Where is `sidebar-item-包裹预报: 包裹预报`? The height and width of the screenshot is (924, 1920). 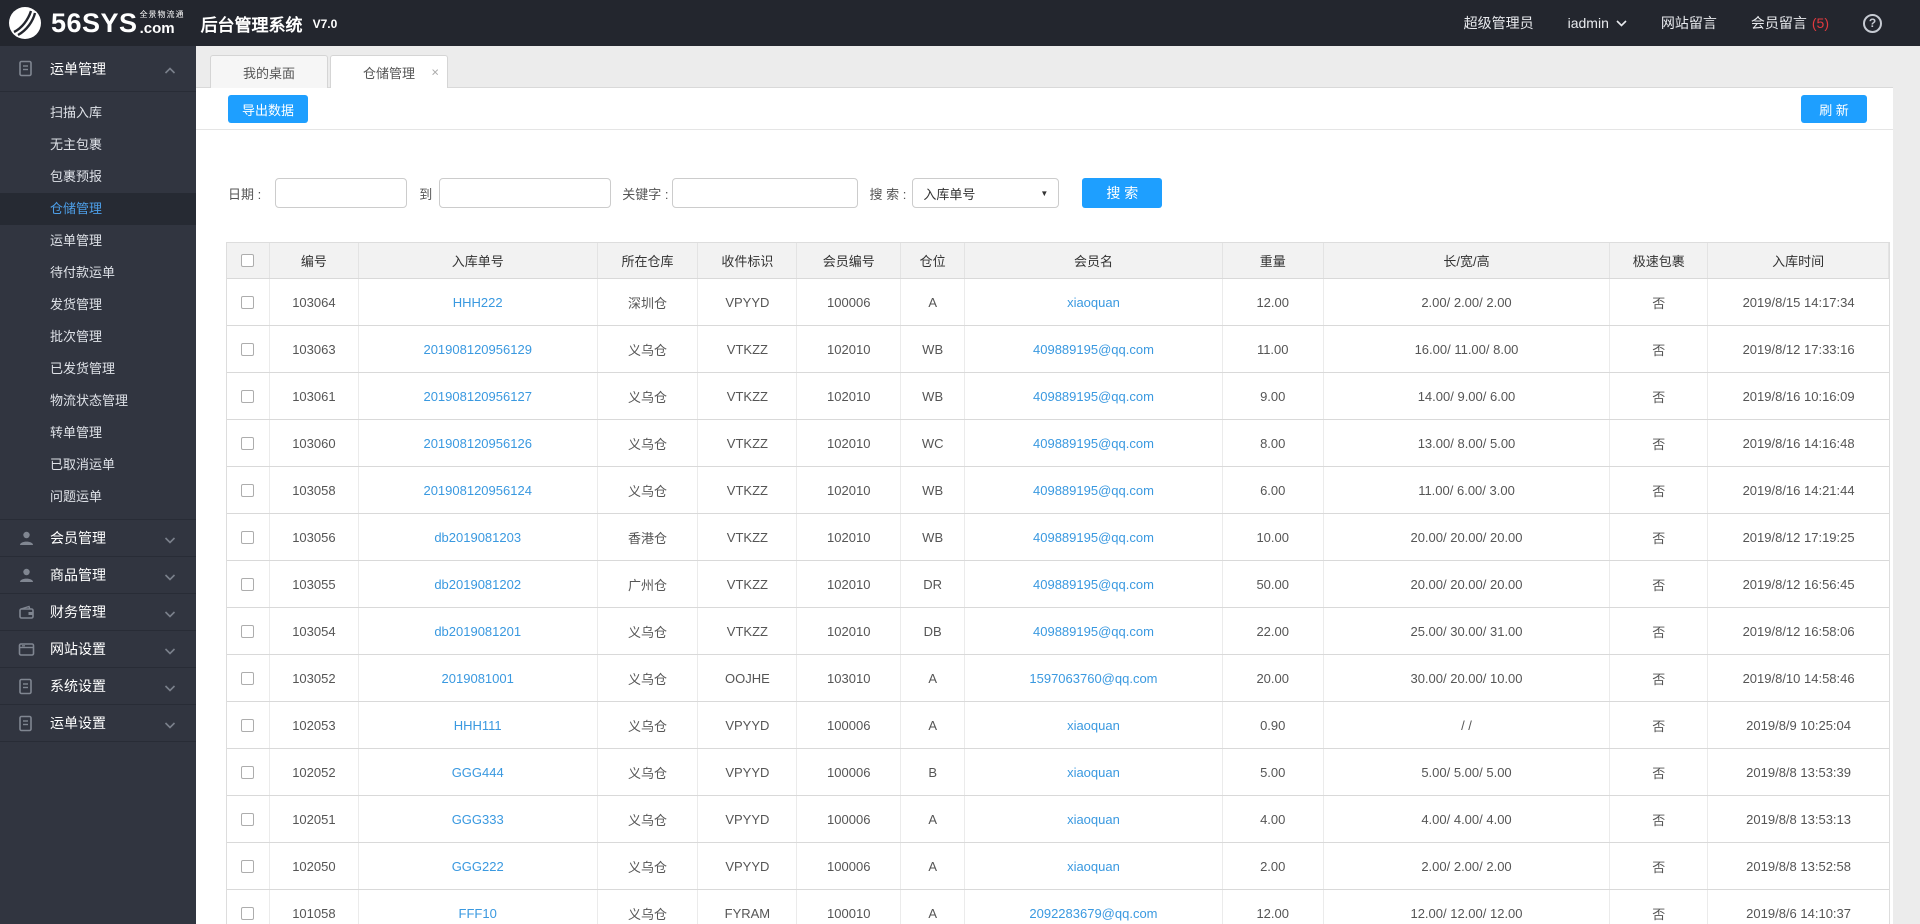
sidebar-item-包裹预报: 包裹预报 is located at coordinates (98, 177).